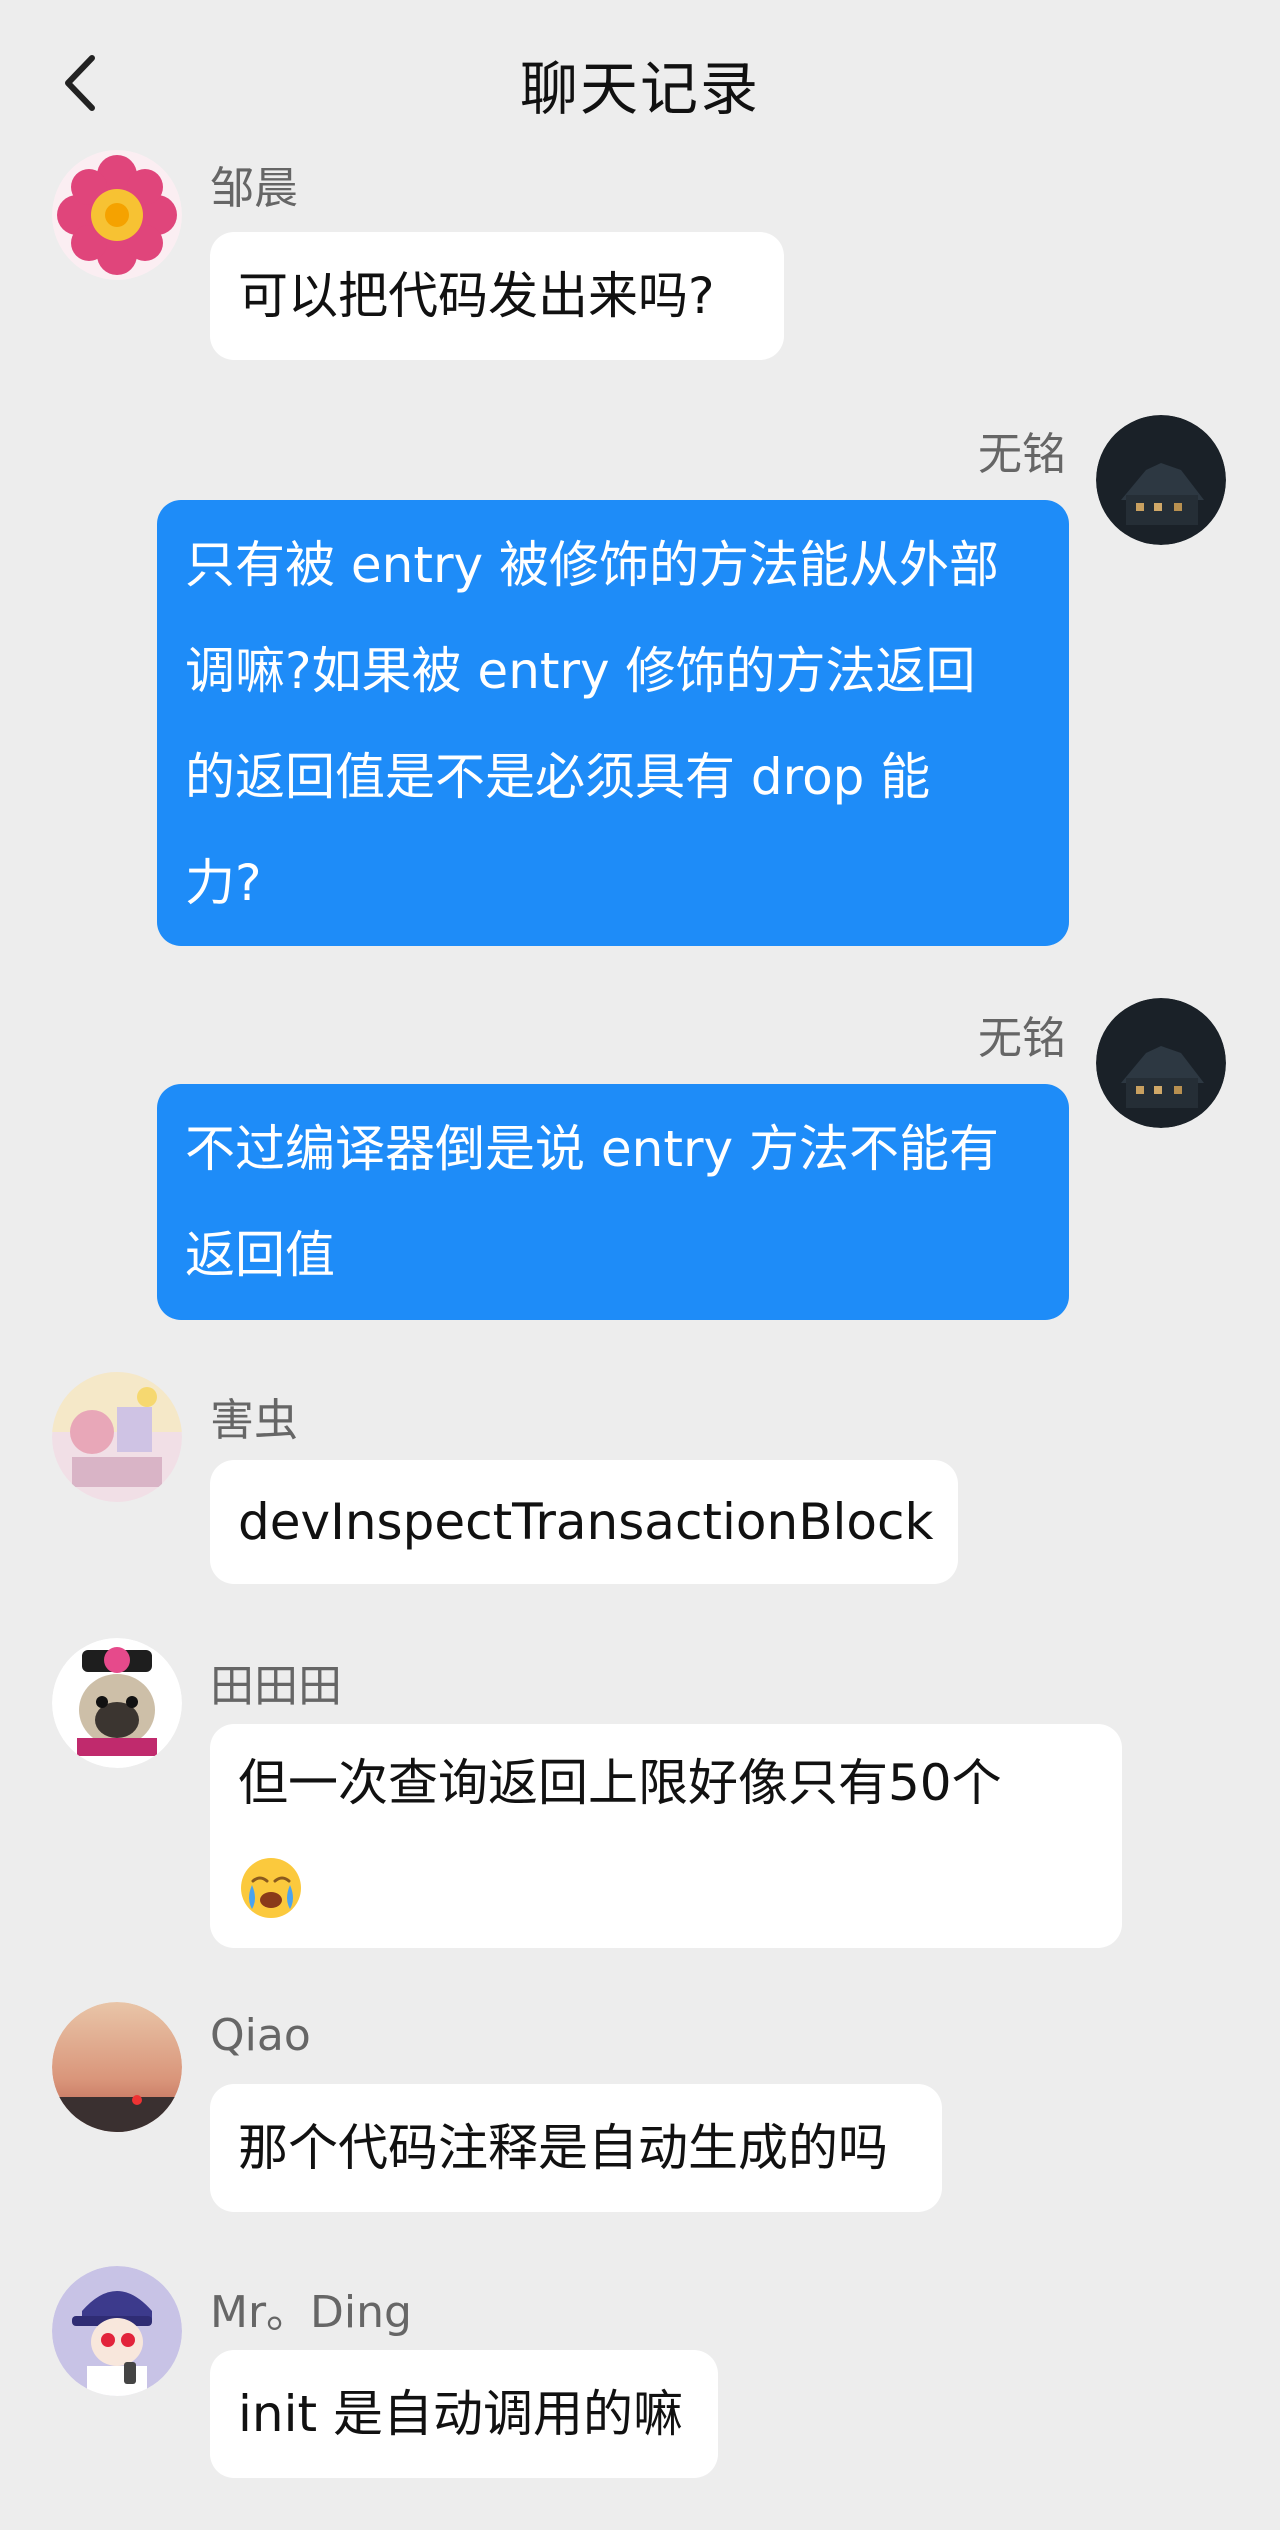 The width and height of the screenshot is (1280, 2530). What do you see at coordinates (620, 1783) in the screenshot?
I see `message-text: 但一次查询返回上限好像只有50个` at bounding box center [620, 1783].